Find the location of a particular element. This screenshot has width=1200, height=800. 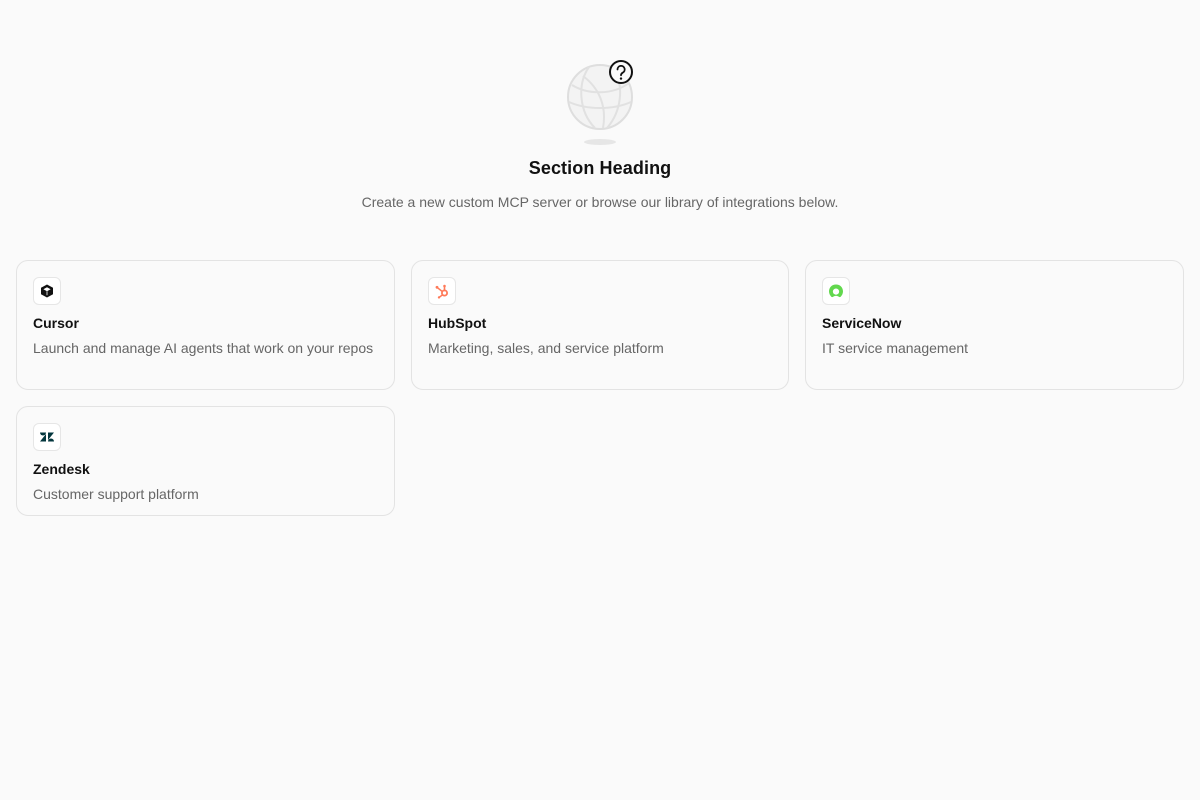

zendesk-z-icon is located at coordinates (47, 437).